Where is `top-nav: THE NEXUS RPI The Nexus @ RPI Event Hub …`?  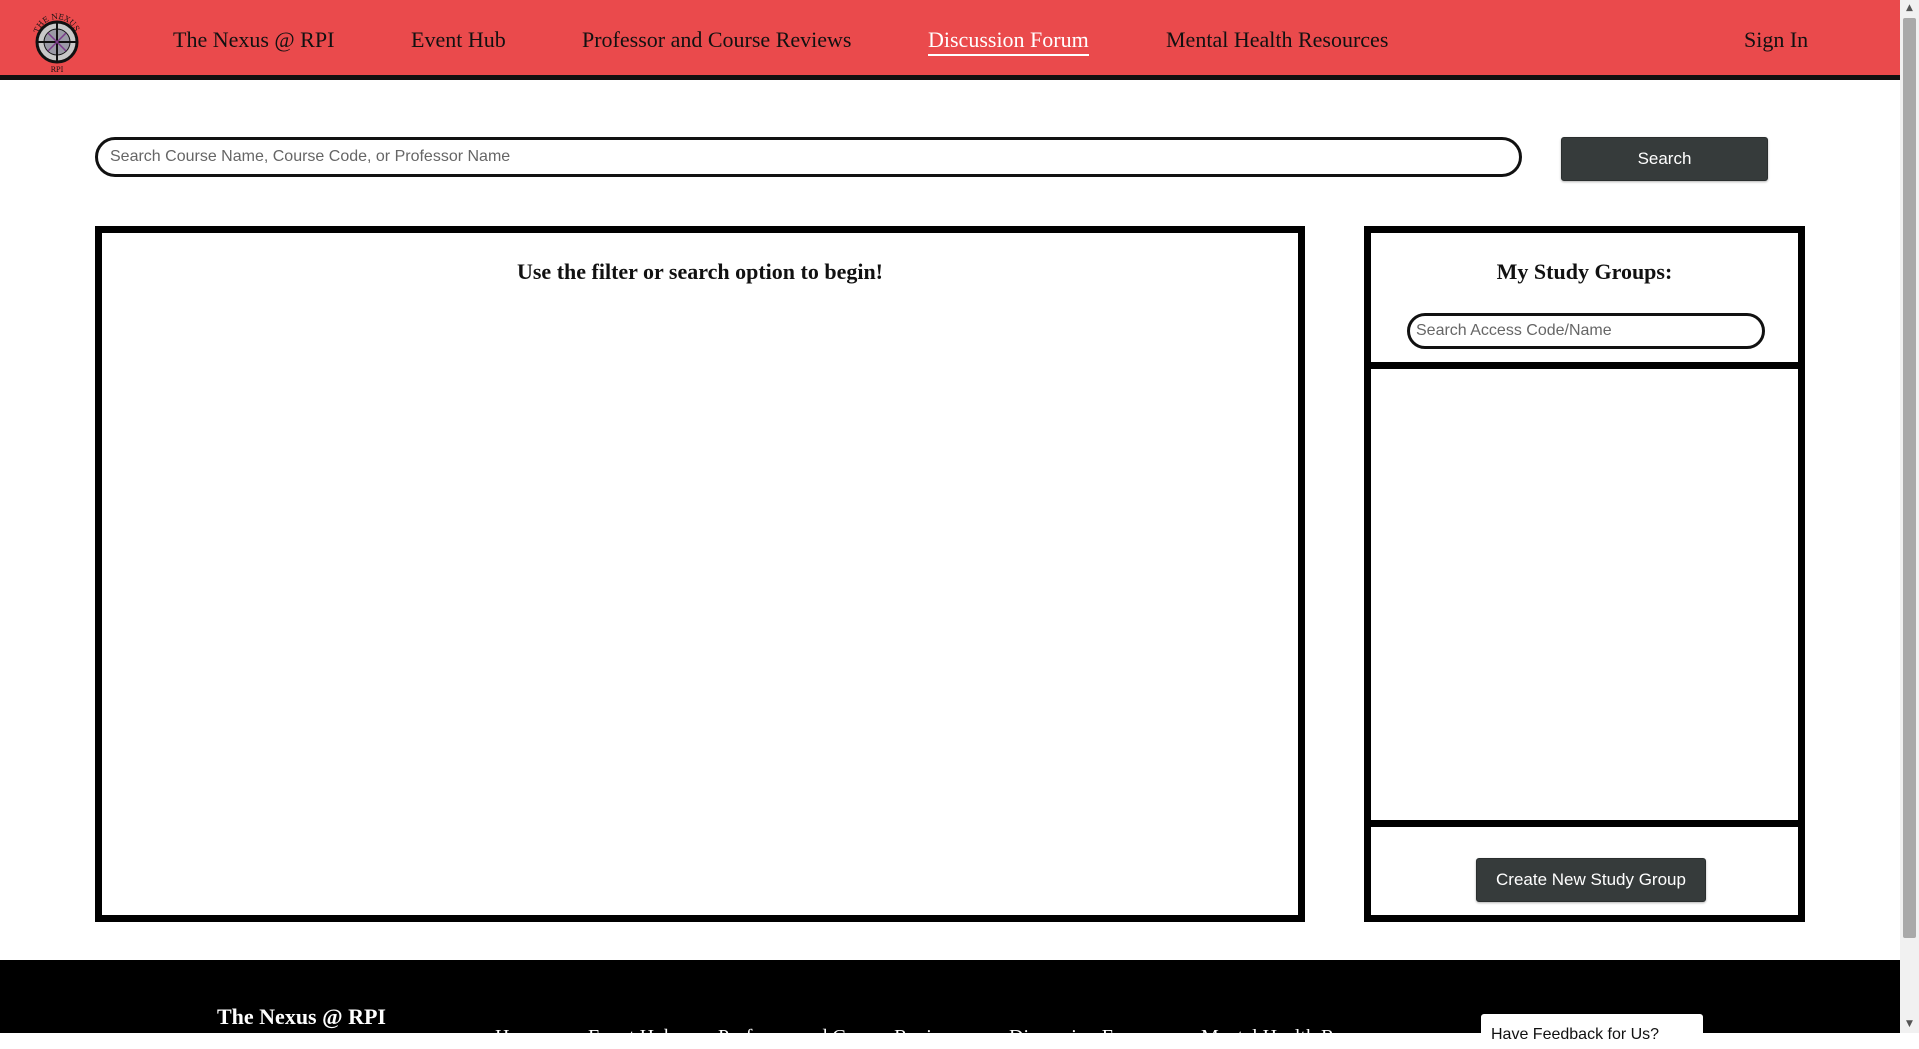
top-nav: THE NEXUS RPI The Nexus @ RPI Event Hub … is located at coordinates (950, 40).